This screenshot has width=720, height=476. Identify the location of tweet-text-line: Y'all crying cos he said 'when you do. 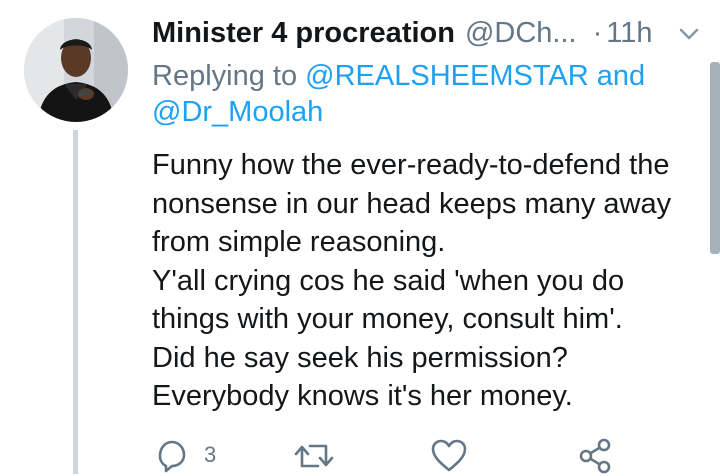
(388, 280).